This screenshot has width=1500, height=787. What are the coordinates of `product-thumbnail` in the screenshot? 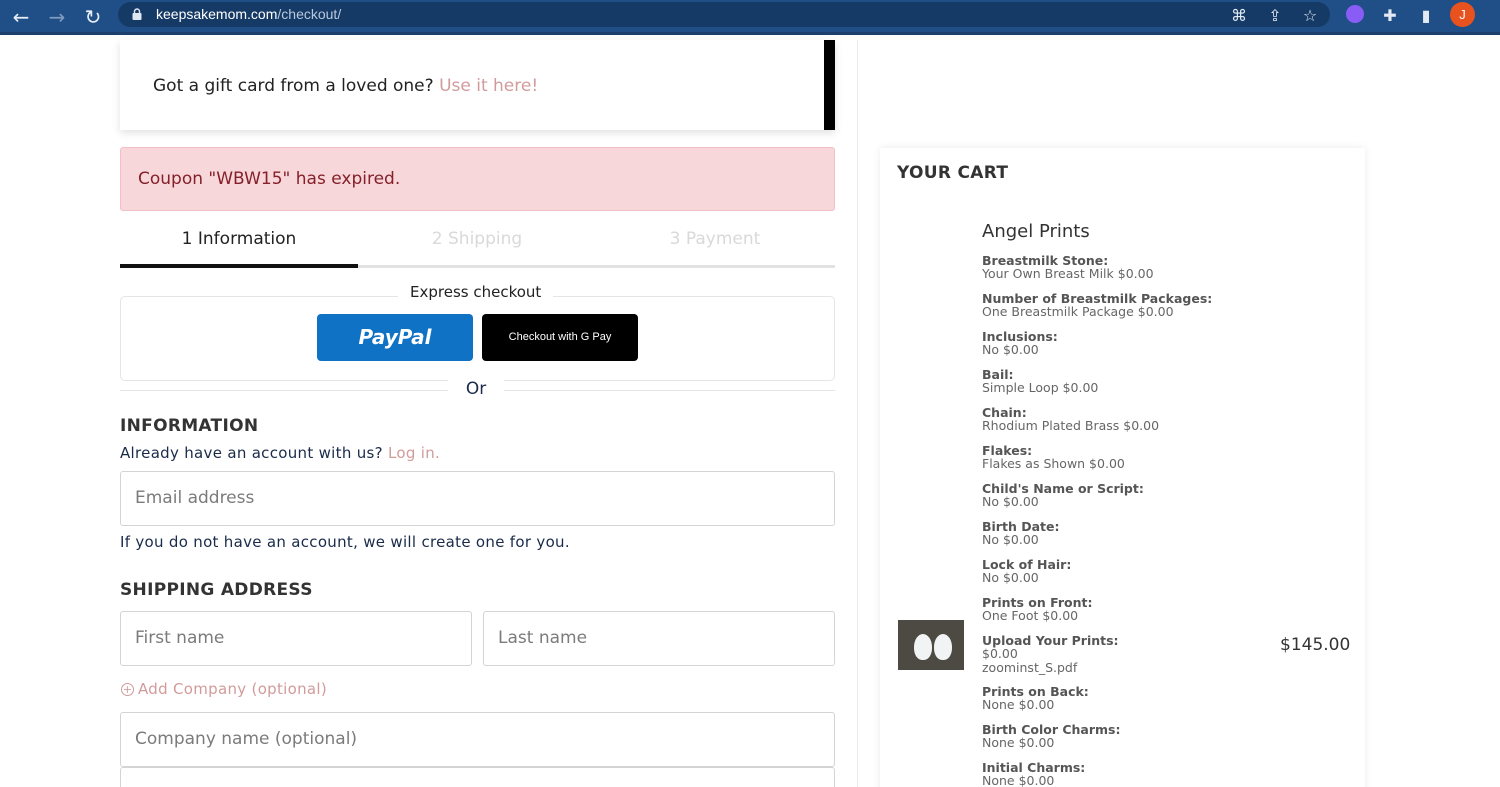 It's located at (931, 645).